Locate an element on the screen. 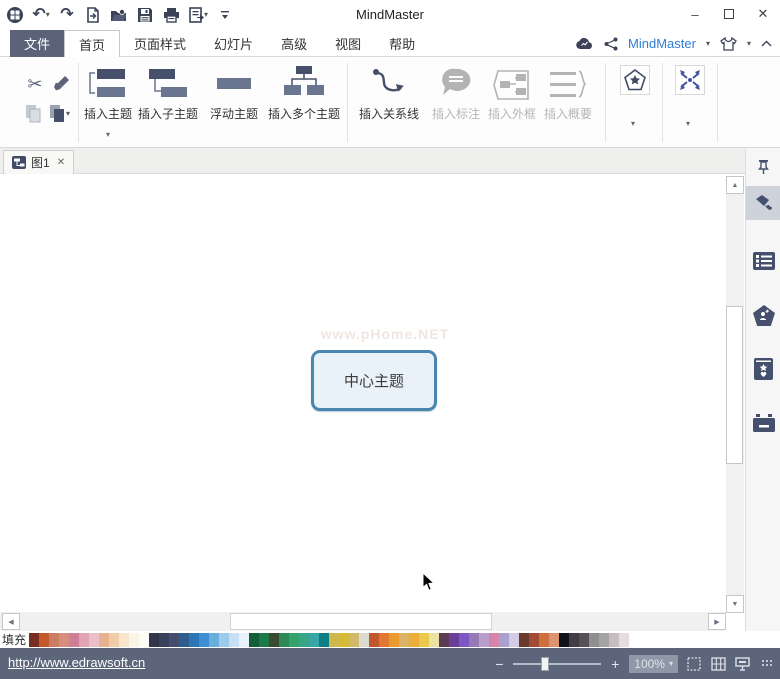  clipart-dropdown-icon: ▾ is located at coordinates (633, 123).